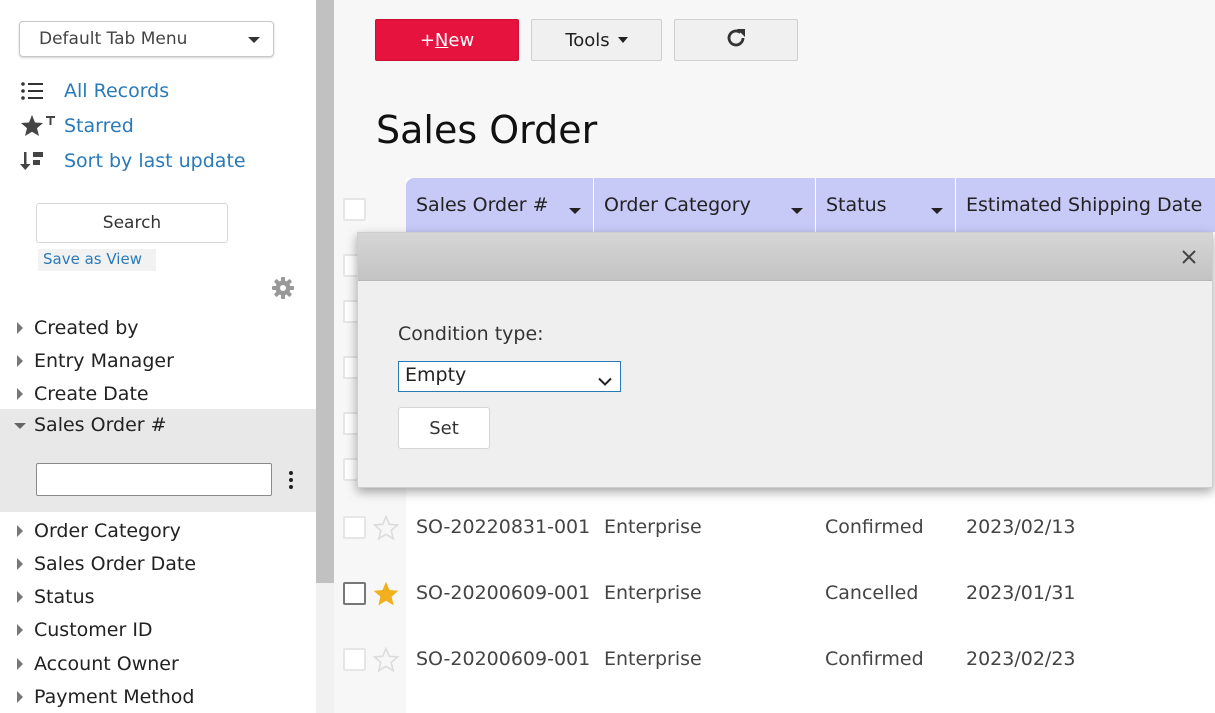 The image size is (1215, 713). What do you see at coordinates (158, 460) in the screenshot?
I see `filter-sales-order-expanded: Sales Order #` at bounding box center [158, 460].